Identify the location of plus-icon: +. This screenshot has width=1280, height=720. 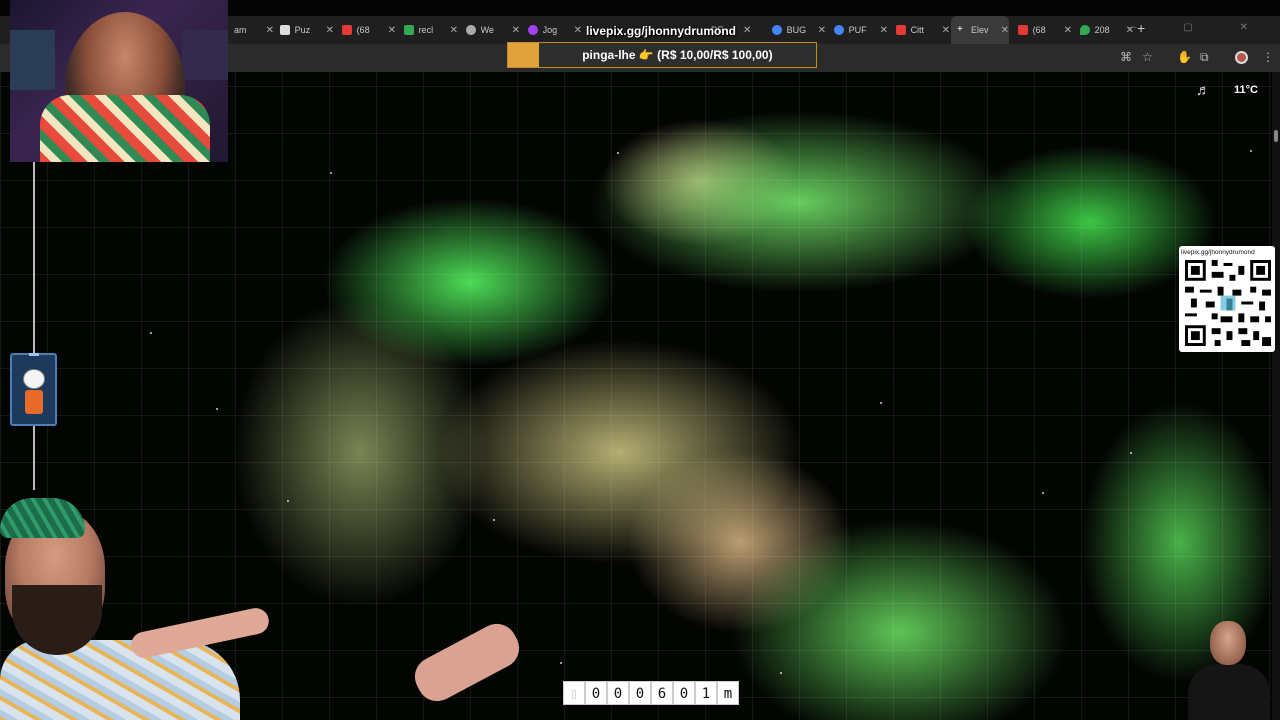
(960, 29).